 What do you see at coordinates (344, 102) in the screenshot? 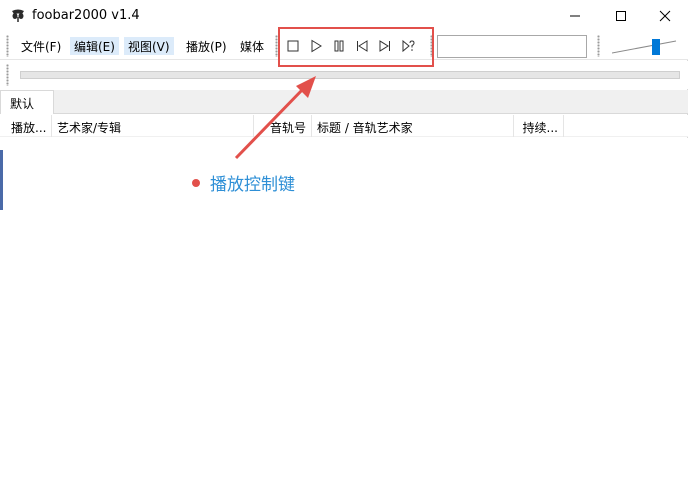
I see `playlist-tabs: 默认` at bounding box center [344, 102].